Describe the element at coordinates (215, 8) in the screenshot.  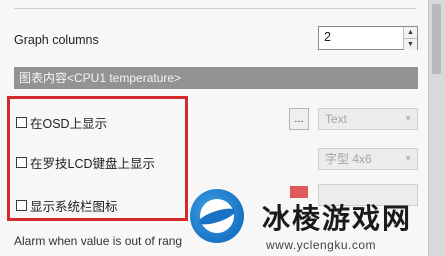
I see `divider` at that location.